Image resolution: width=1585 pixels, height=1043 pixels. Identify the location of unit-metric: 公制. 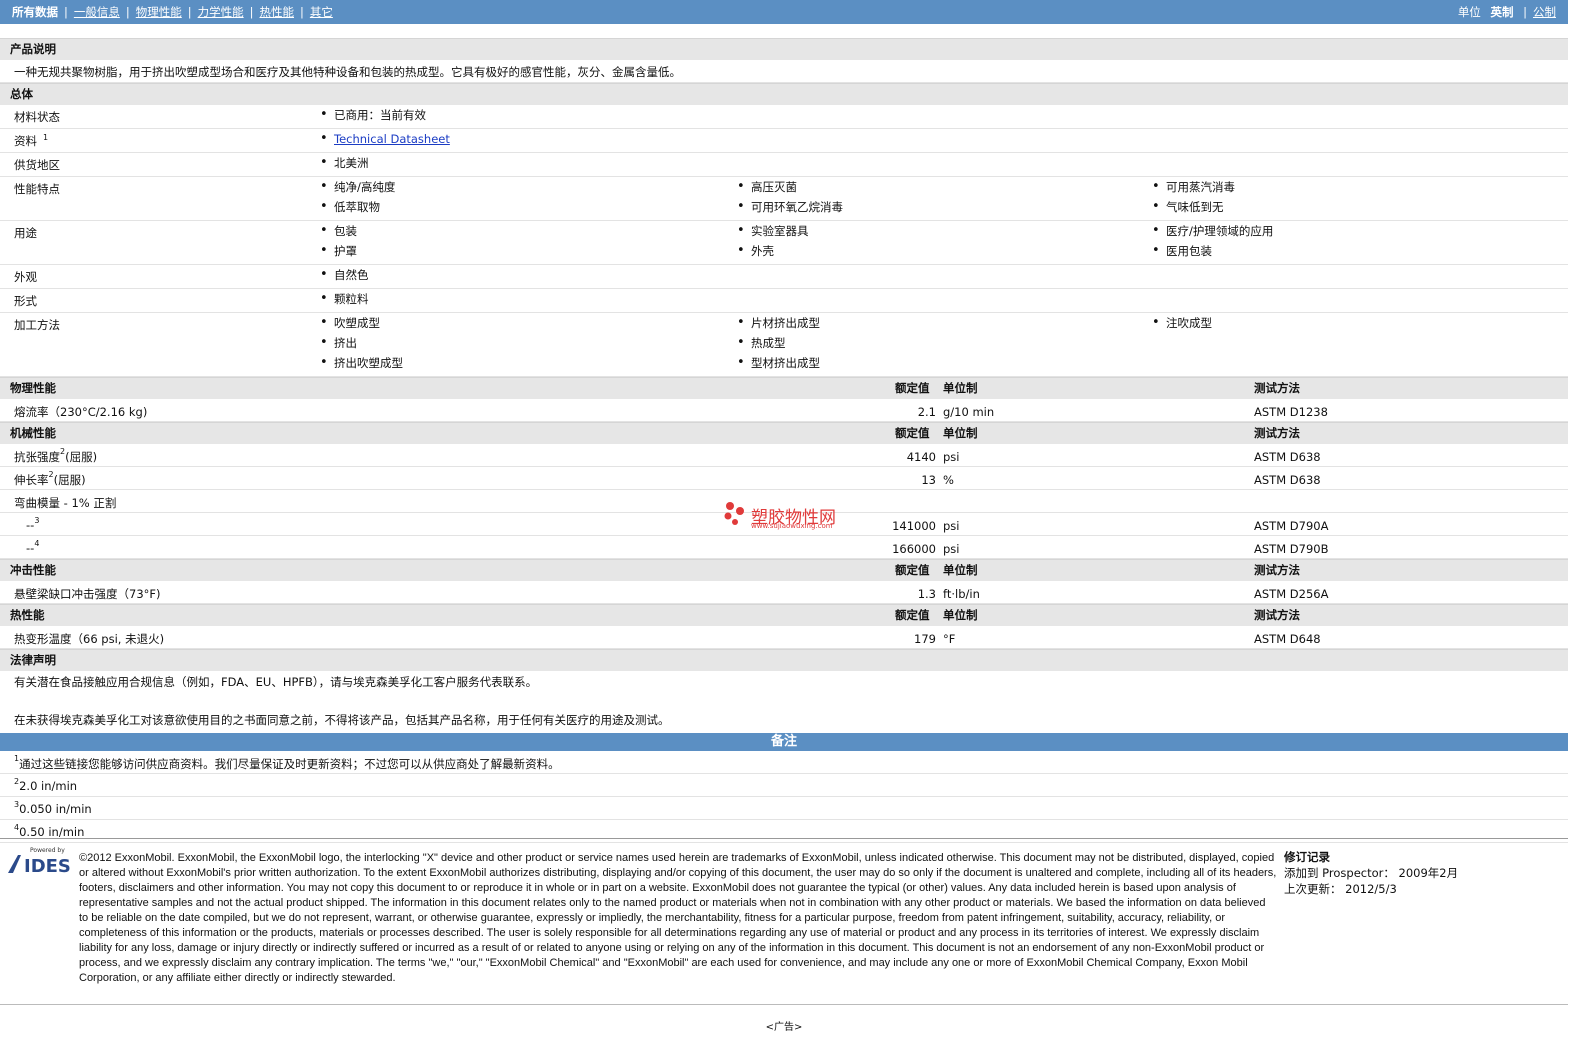
(1544, 12).